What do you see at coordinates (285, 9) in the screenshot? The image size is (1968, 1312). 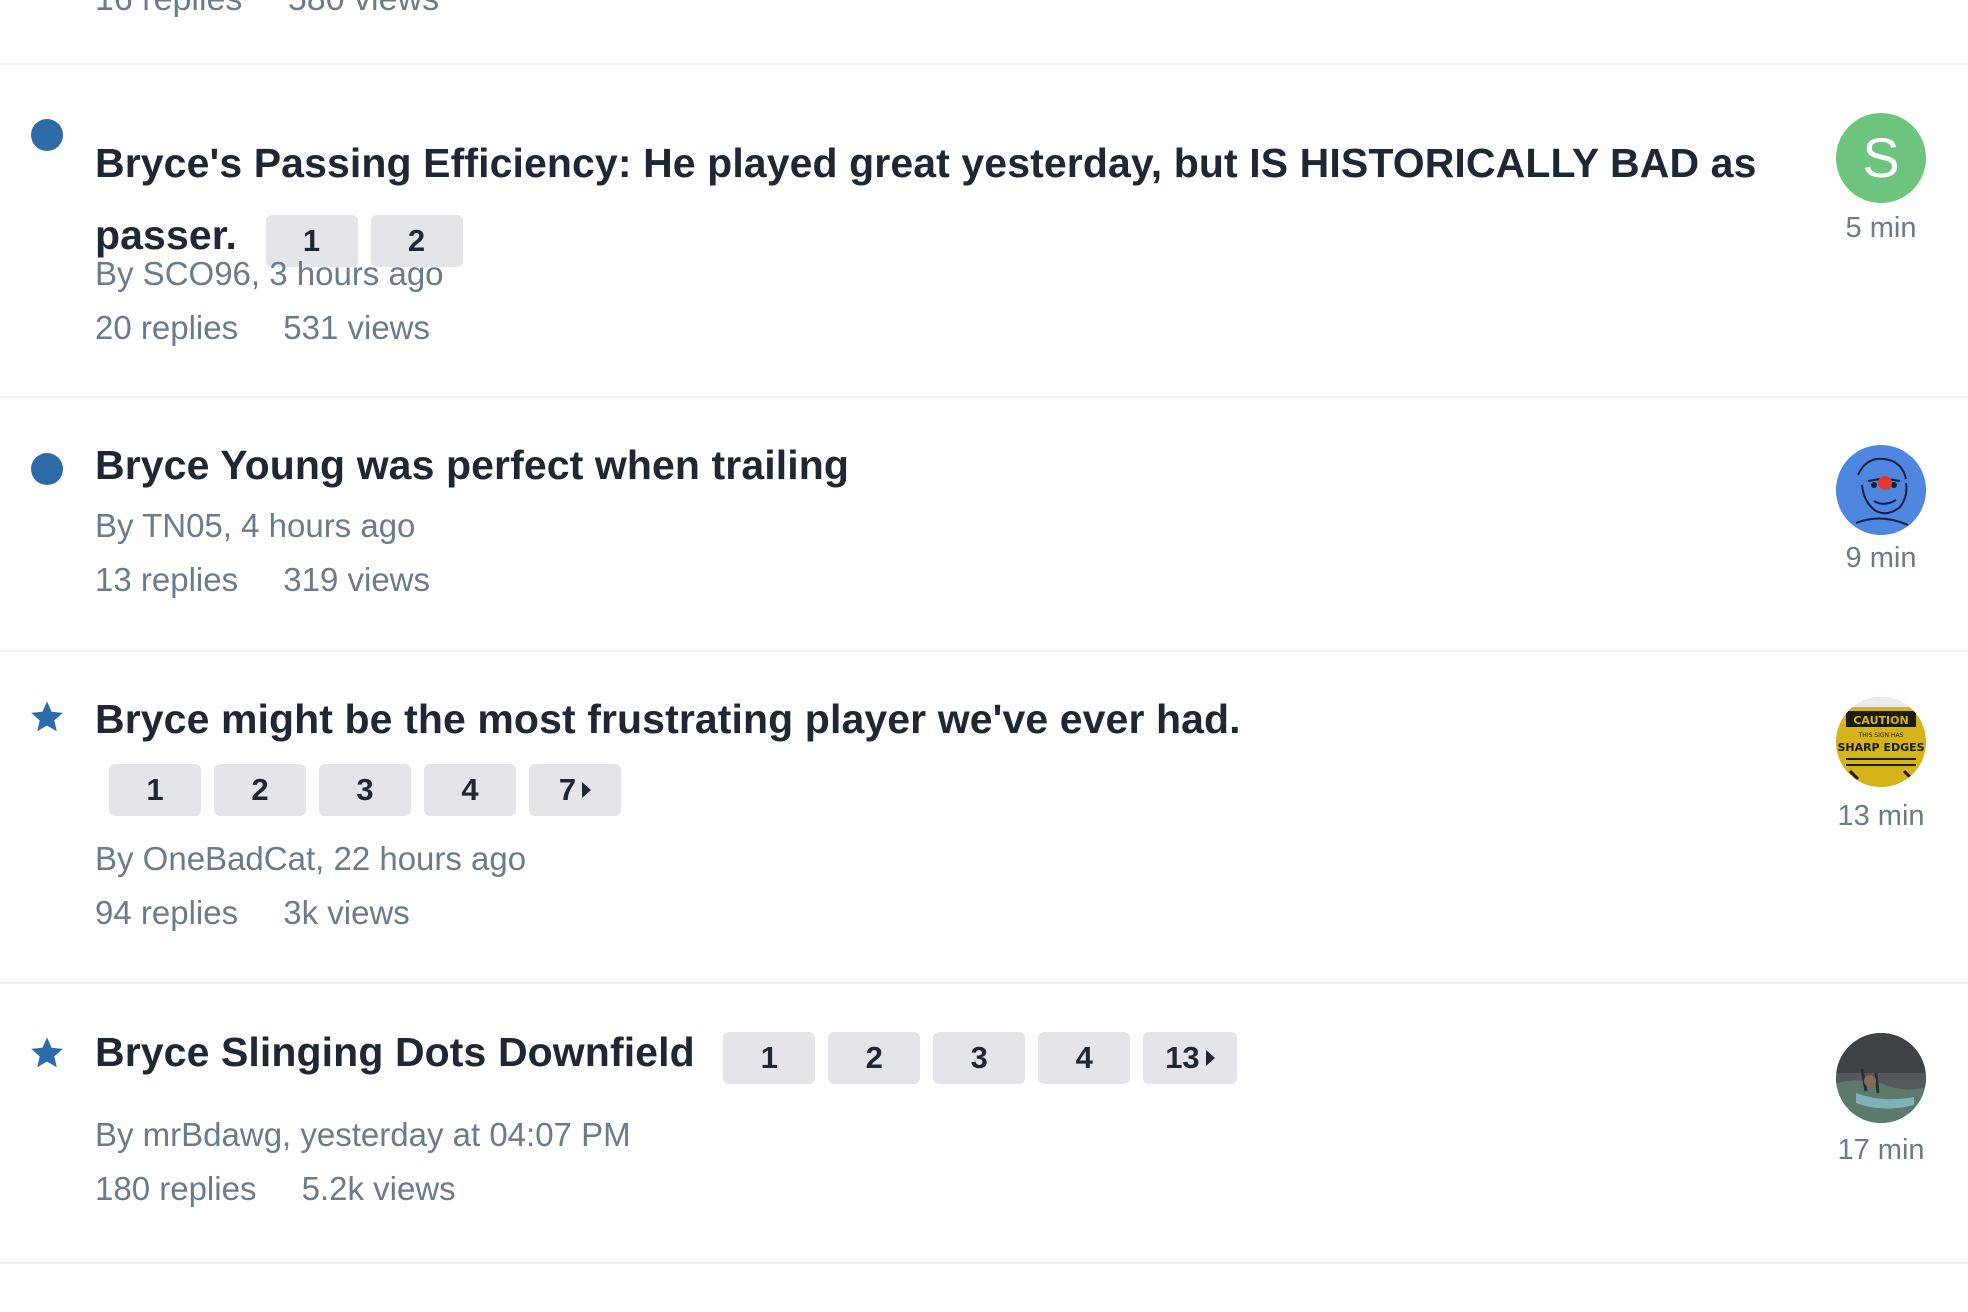 I see `previous-topic-stats: 16 replies 580 views` at bounding box center [285, 9].